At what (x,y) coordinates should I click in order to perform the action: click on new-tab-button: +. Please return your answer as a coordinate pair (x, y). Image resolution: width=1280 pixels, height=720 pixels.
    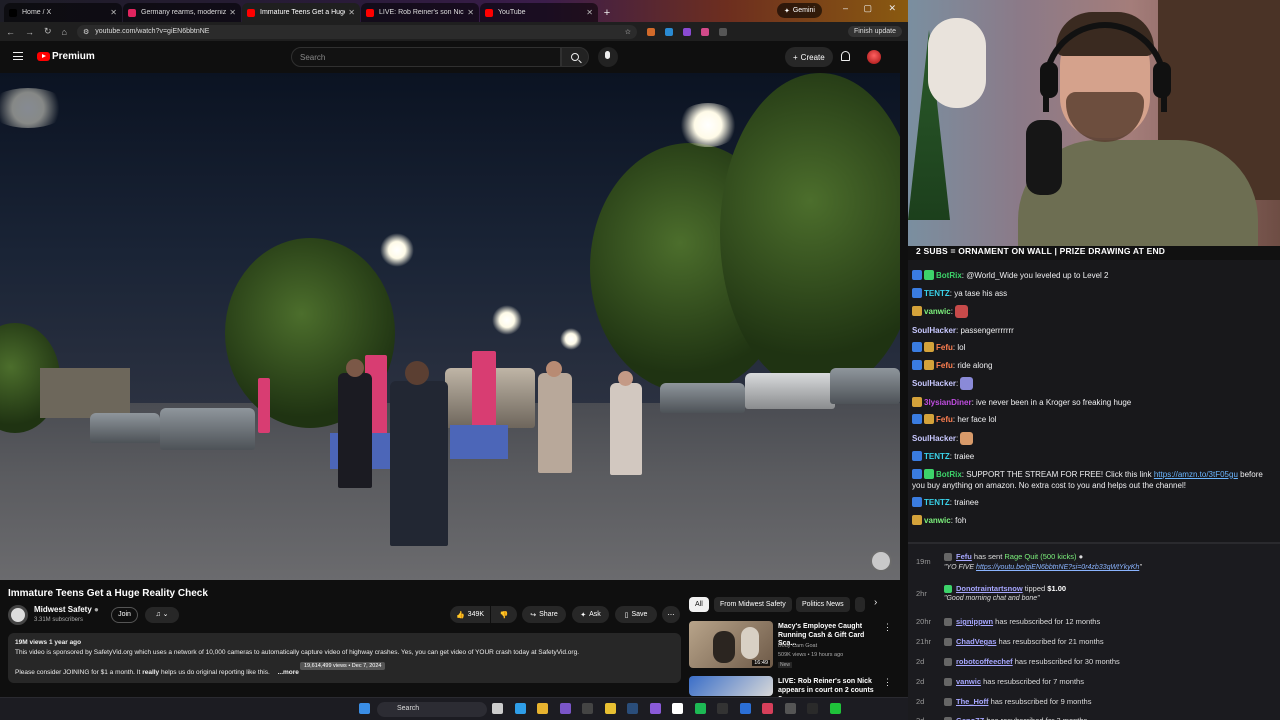
    Looking at the image, I should click on (607, 13).